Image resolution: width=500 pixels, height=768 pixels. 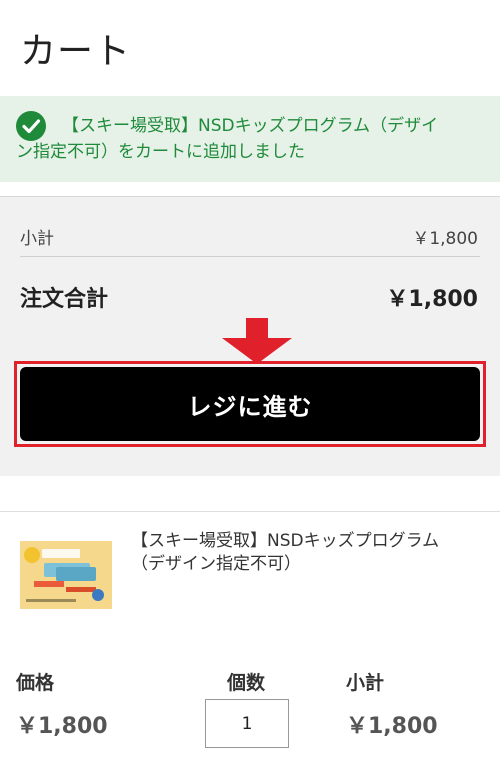 What do you see at coordinates (250, 404) in the screenshot?
I see `checkout-button: レジに進む` at bounding box center [250, 404].